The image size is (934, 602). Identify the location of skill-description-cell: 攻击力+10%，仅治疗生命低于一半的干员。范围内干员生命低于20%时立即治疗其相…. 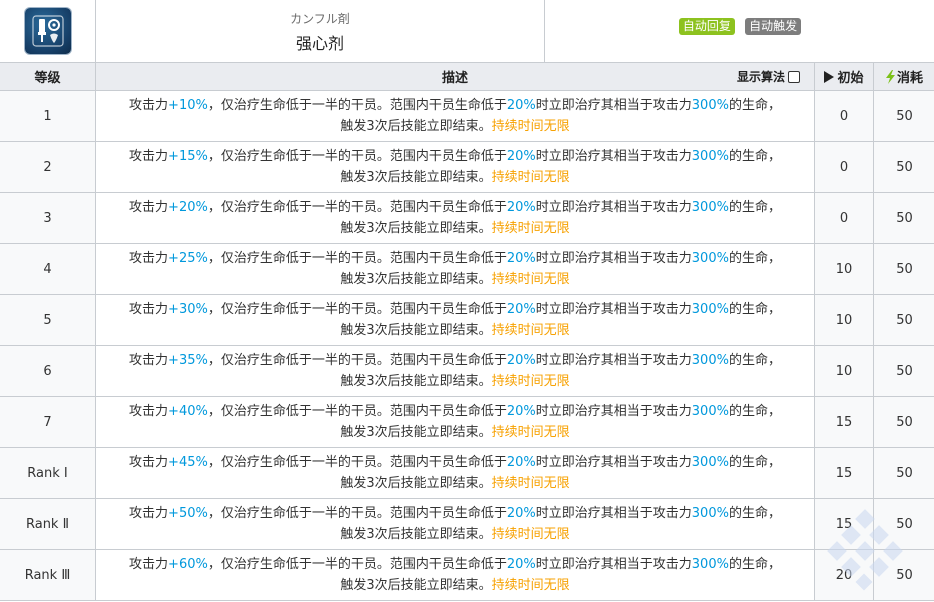
(455, 116).